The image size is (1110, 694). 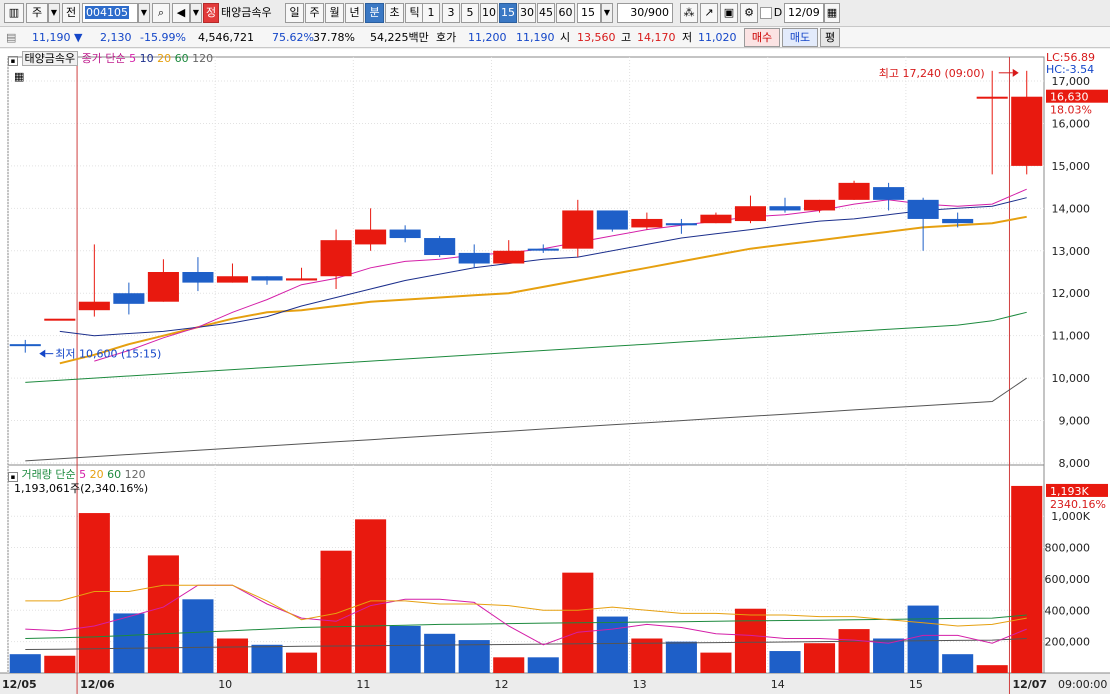 What do you see at coordinates (163, 37) in the screenshot?
I see `change-rate: -15.99%` at bounding box center [163, 37].